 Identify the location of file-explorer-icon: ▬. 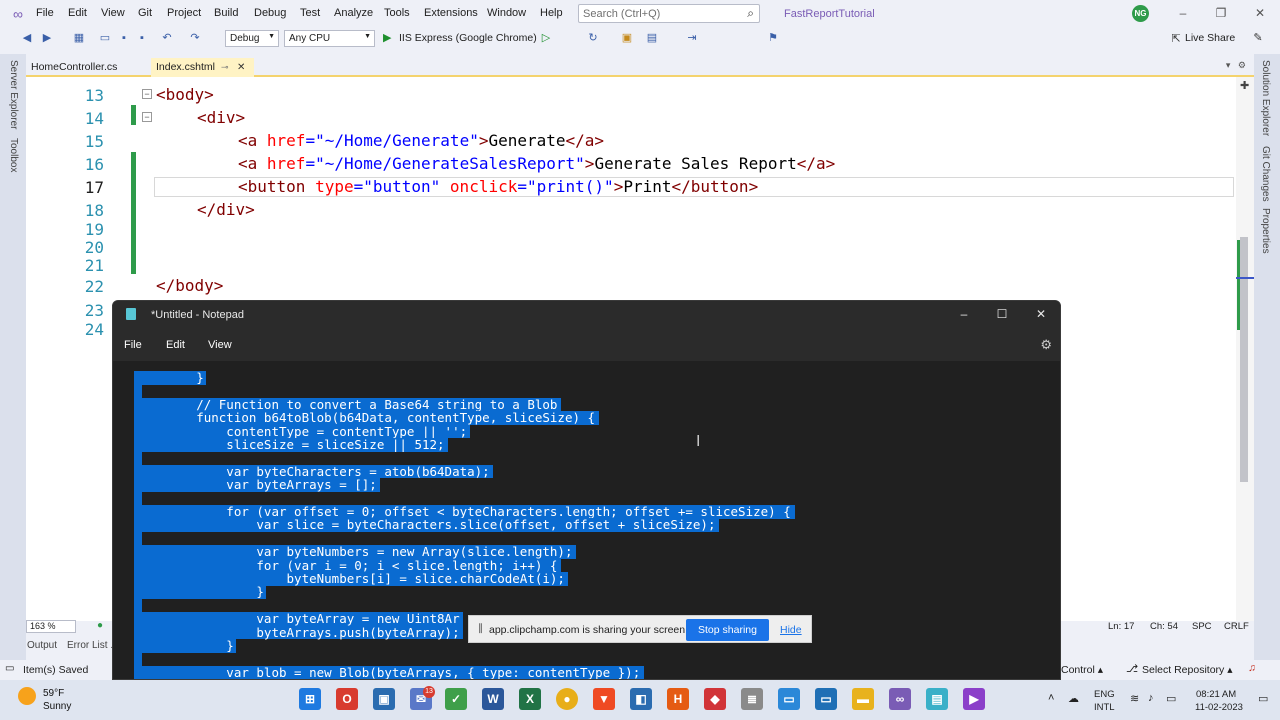
(863, 699).